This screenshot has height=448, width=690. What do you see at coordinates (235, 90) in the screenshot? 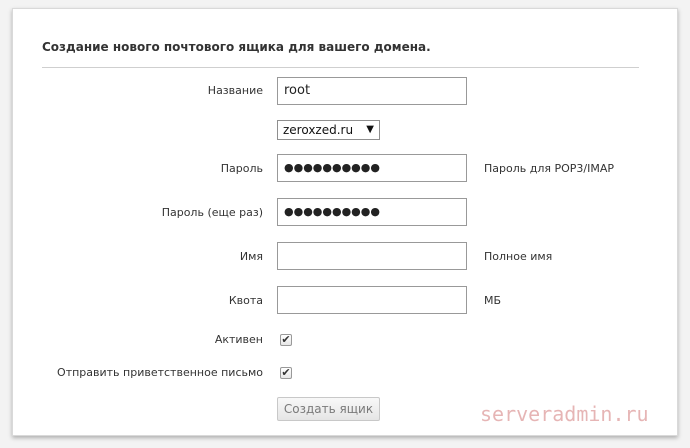
I see `name-label: Название` at bounding box center [235, 90].